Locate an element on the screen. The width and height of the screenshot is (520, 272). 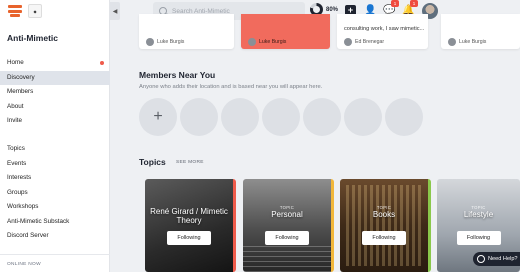
sidebar-primary-nav: Home Discovery Members About Invite is located at coordinates (55, 92).